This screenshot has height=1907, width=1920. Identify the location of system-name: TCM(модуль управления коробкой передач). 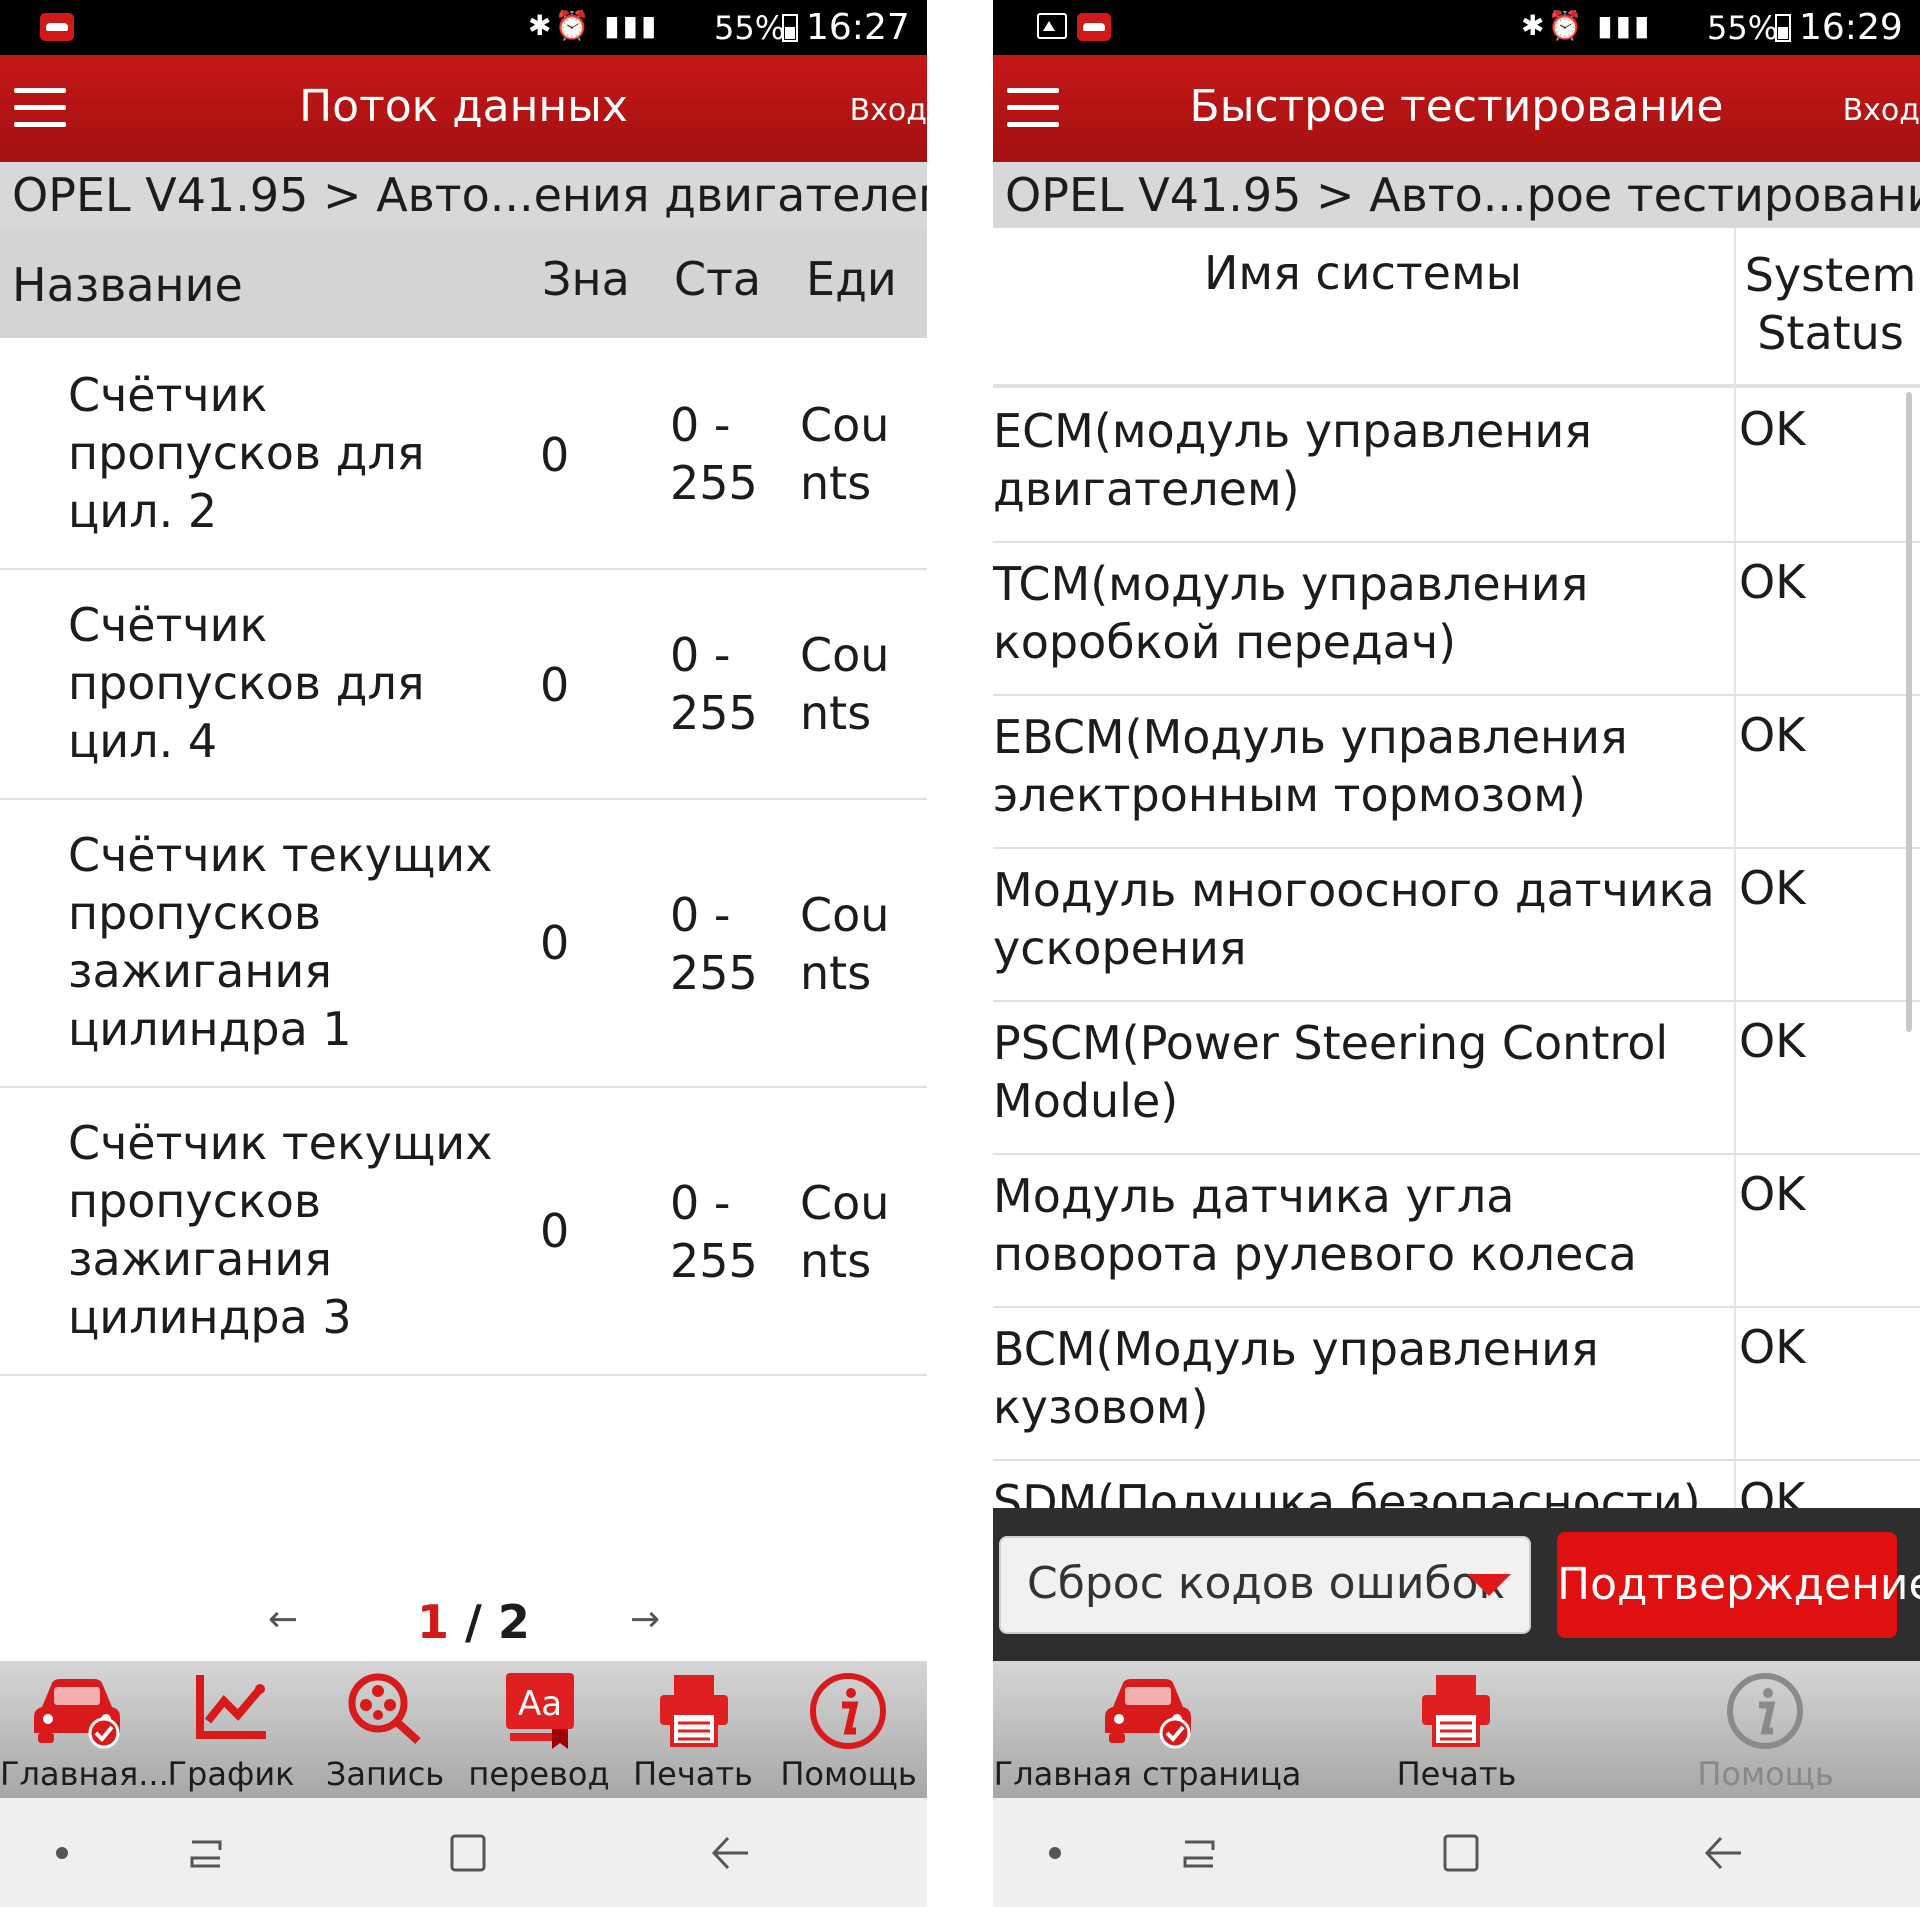
(1291, 613).